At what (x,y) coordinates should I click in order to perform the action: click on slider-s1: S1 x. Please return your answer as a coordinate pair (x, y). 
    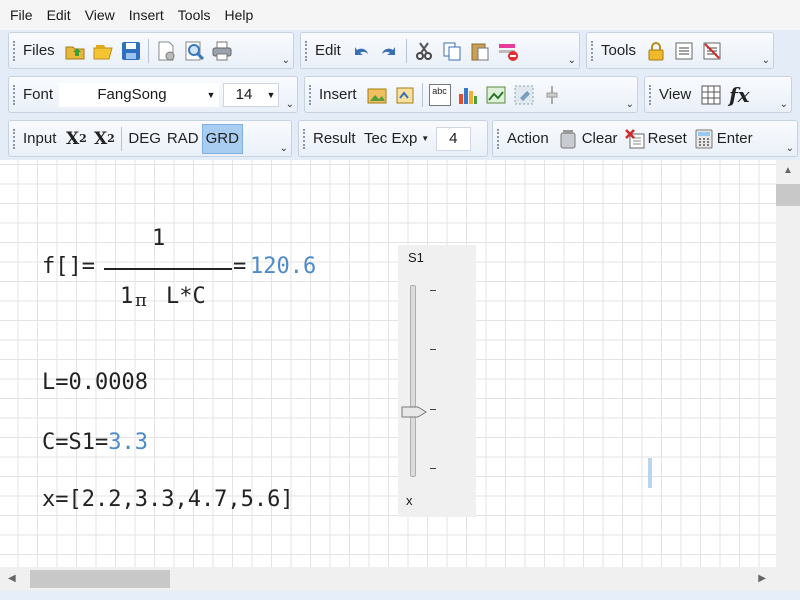
    Looking at the image, I should click on (437, 381).